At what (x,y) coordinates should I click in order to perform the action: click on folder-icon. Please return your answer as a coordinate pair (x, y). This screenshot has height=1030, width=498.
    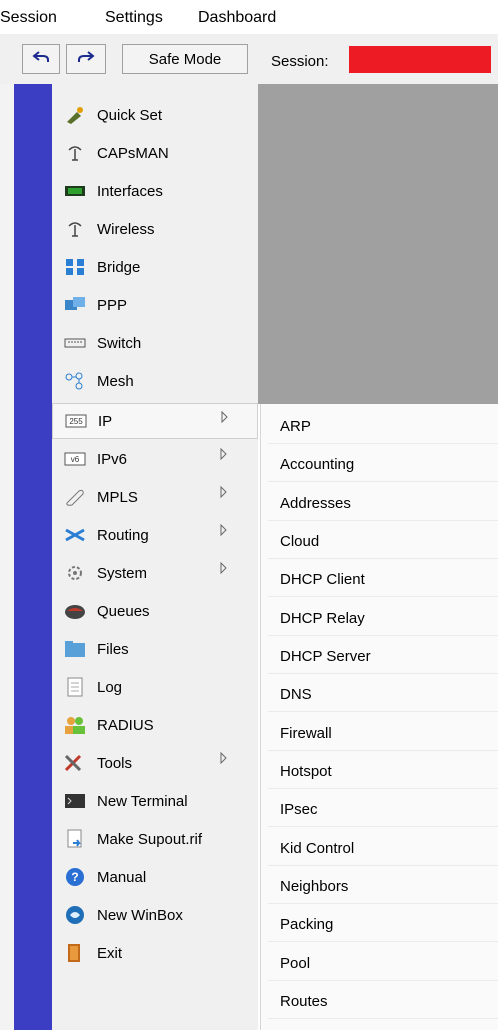
    Looking at the image, I should click on (75, 649).